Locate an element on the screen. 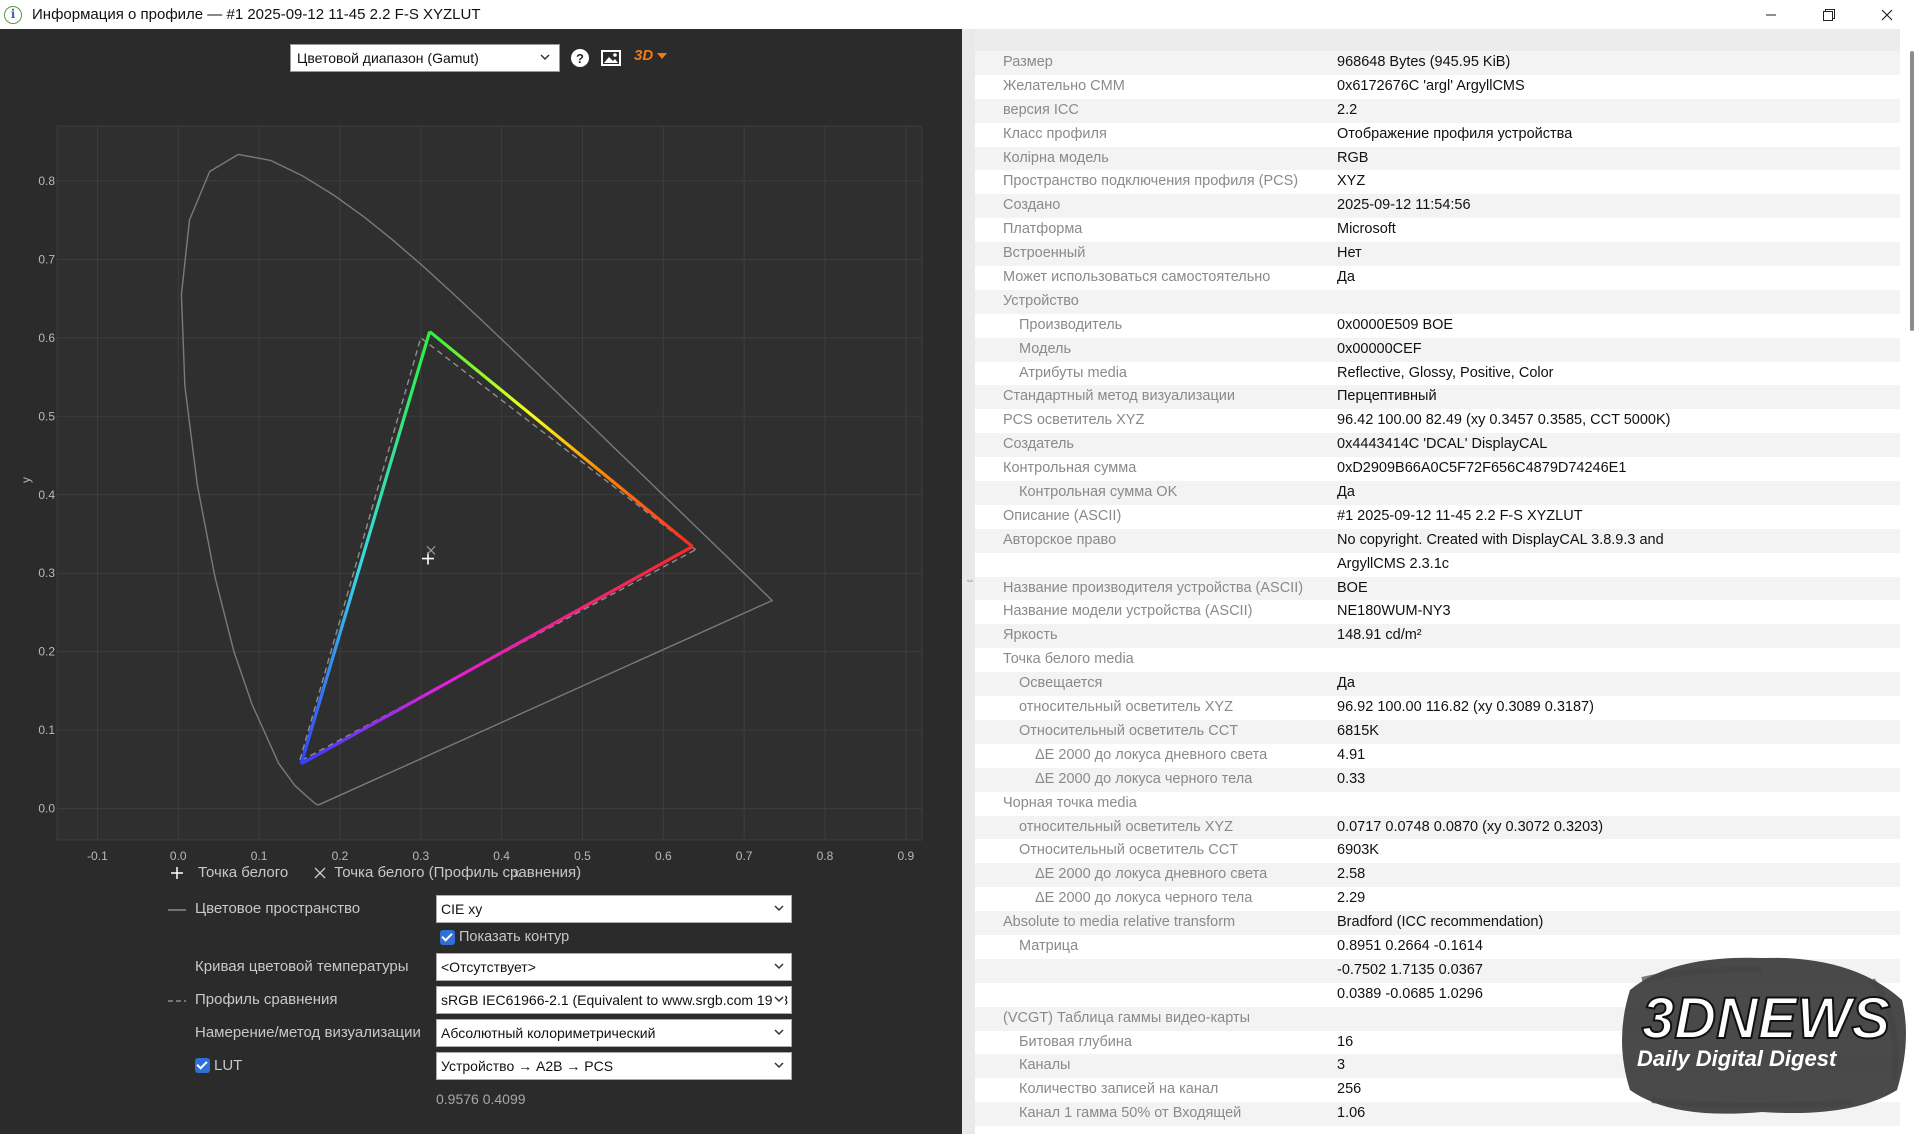  y-tick-label: 0.1 is located at coordinates (46, 730).